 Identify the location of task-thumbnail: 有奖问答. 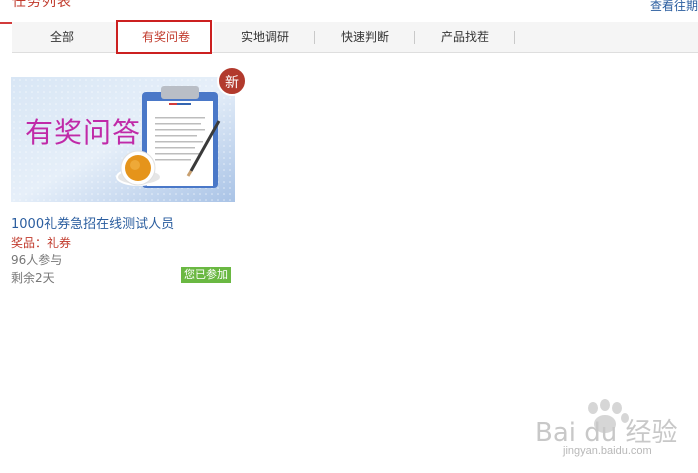
(123, 139).